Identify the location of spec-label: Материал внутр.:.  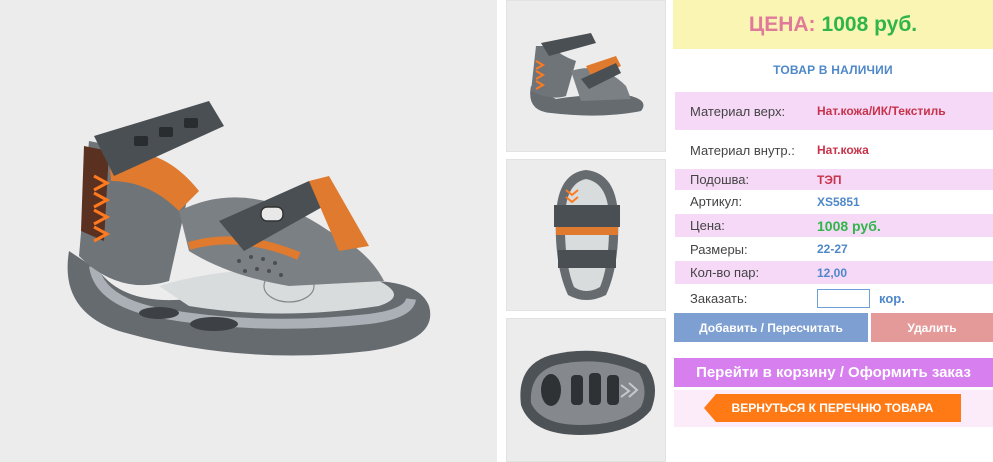
(742, 150).